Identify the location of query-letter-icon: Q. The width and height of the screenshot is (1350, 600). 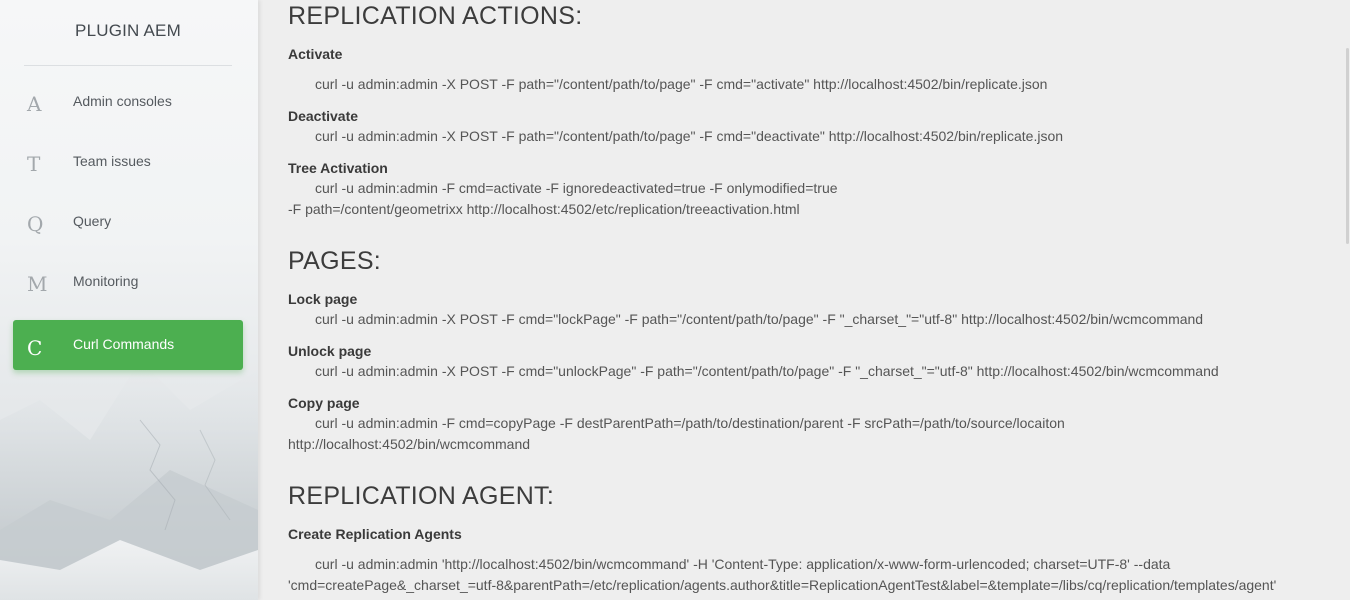
(35, 224).